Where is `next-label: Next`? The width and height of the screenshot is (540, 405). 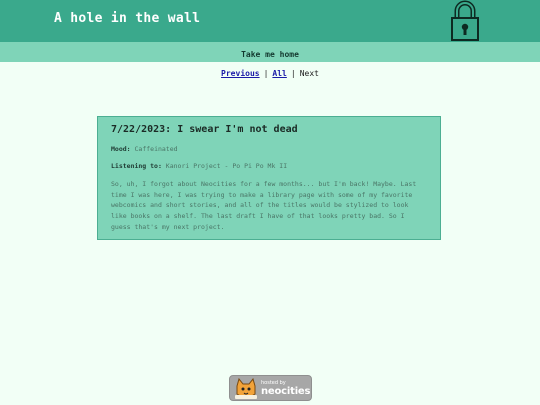
next-label: Next is located at coordinates (309, 73).